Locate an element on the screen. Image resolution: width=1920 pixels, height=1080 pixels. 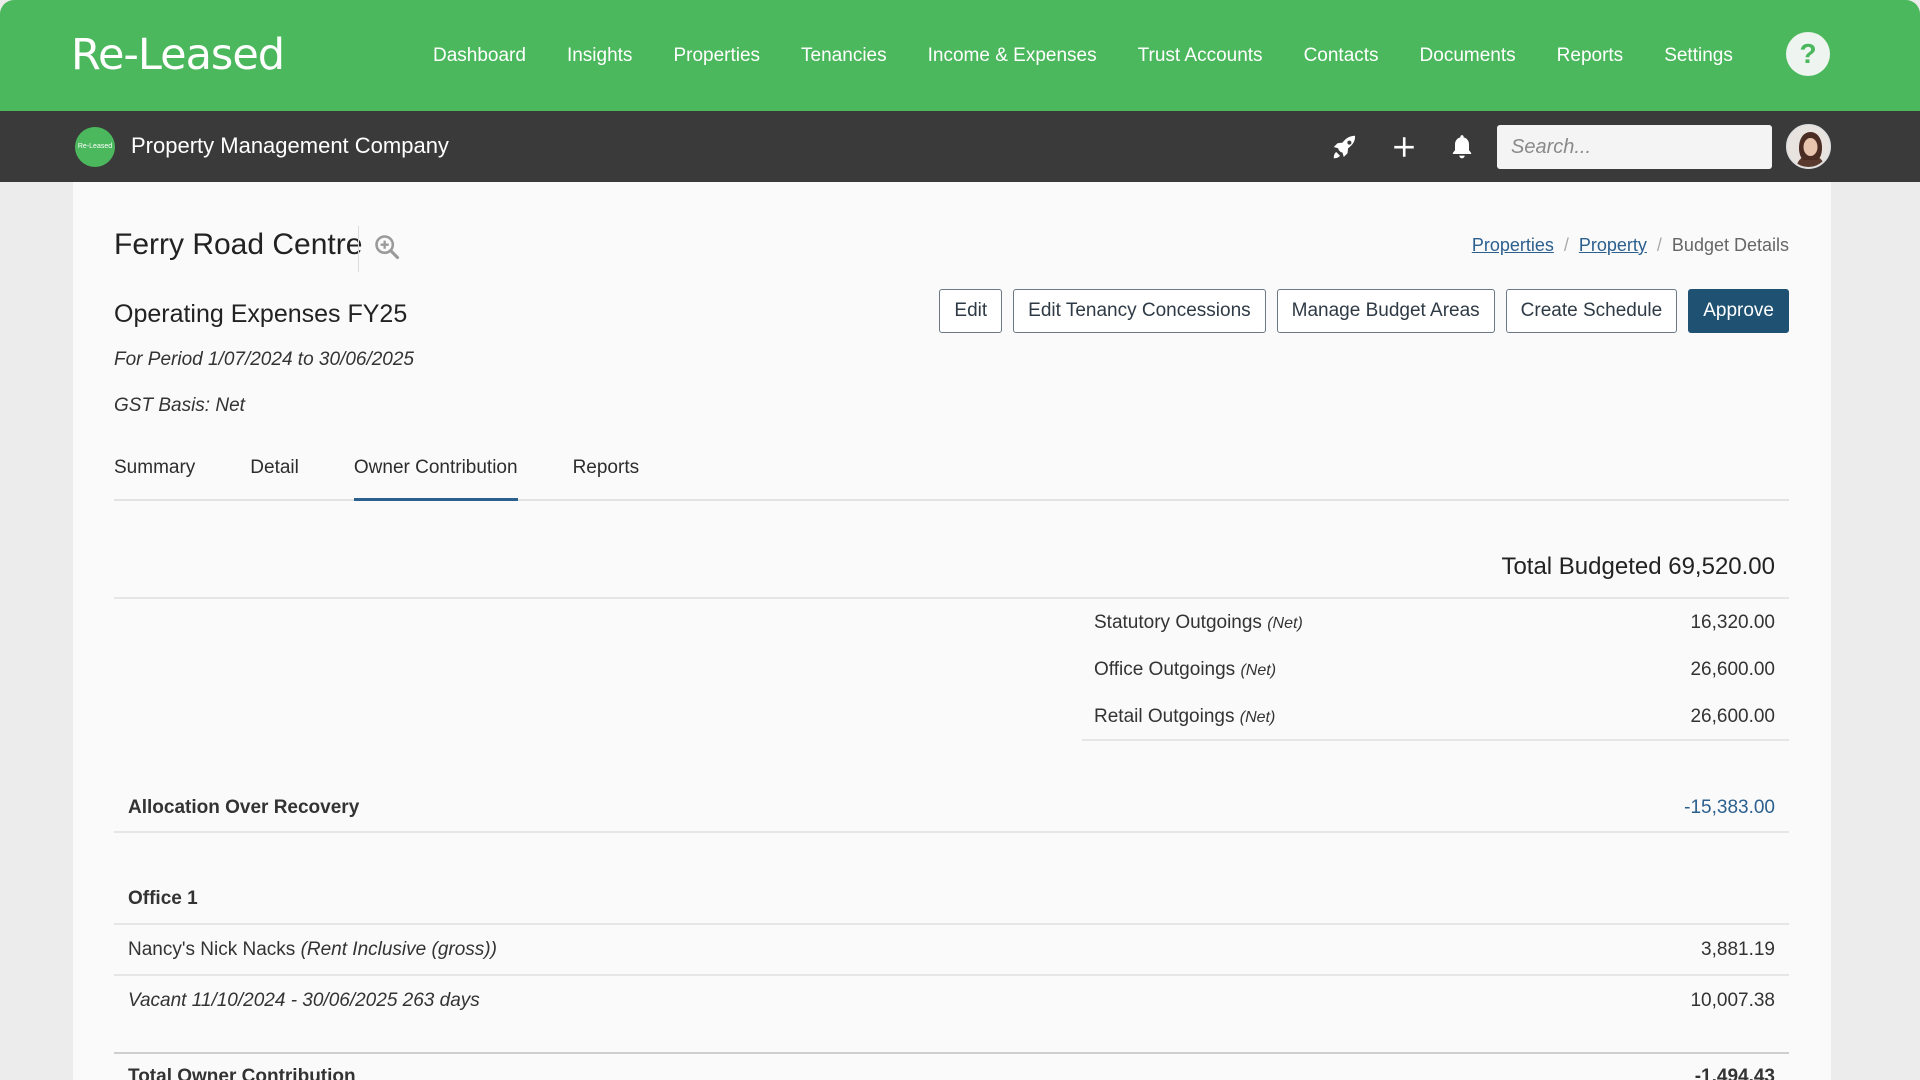
row-amount: 10,007.38 is located at coordinates (1732, 1000).